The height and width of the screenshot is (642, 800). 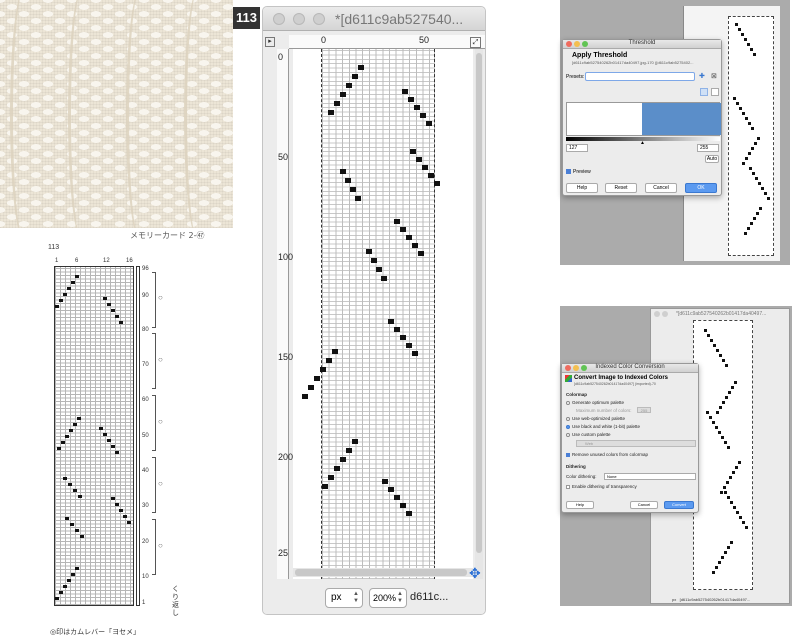 I want to click on horizontal-scrollbar, so click(x=383, y=572).